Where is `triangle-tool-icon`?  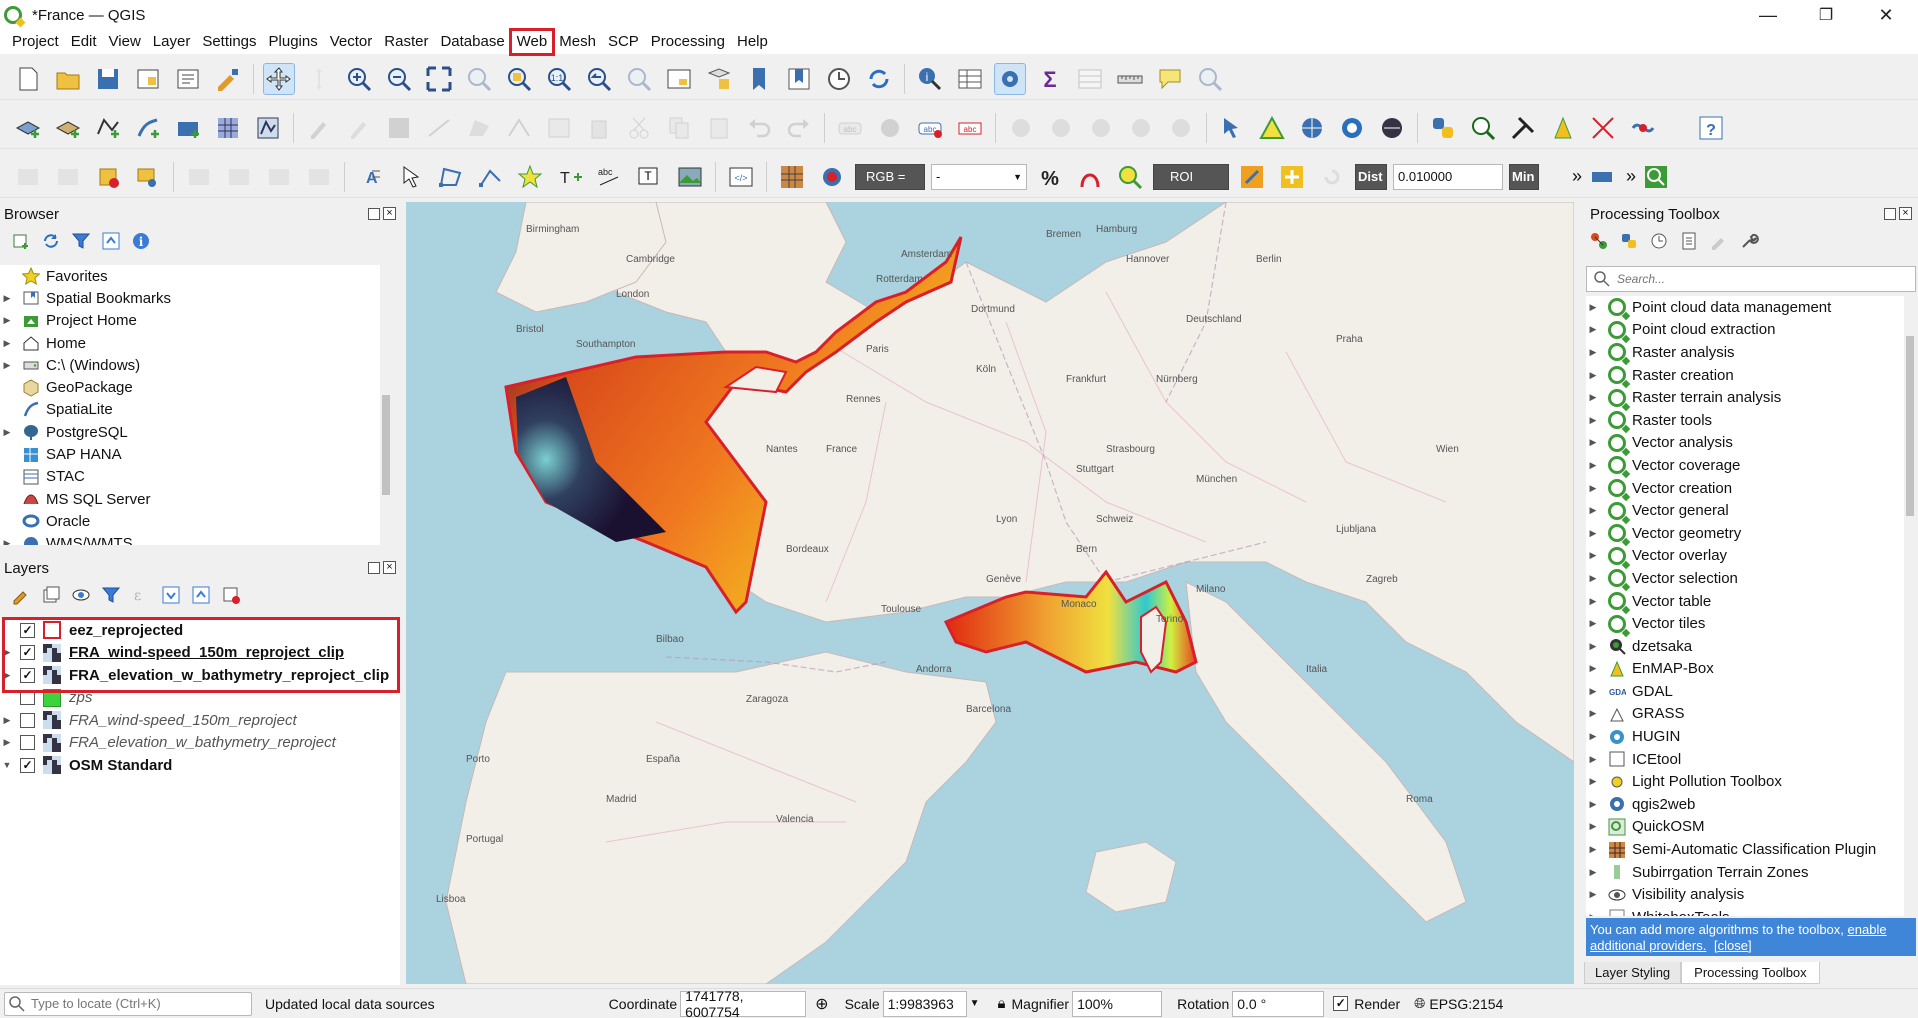 triangle-tool-icon is located at coordinates (1272, 128).